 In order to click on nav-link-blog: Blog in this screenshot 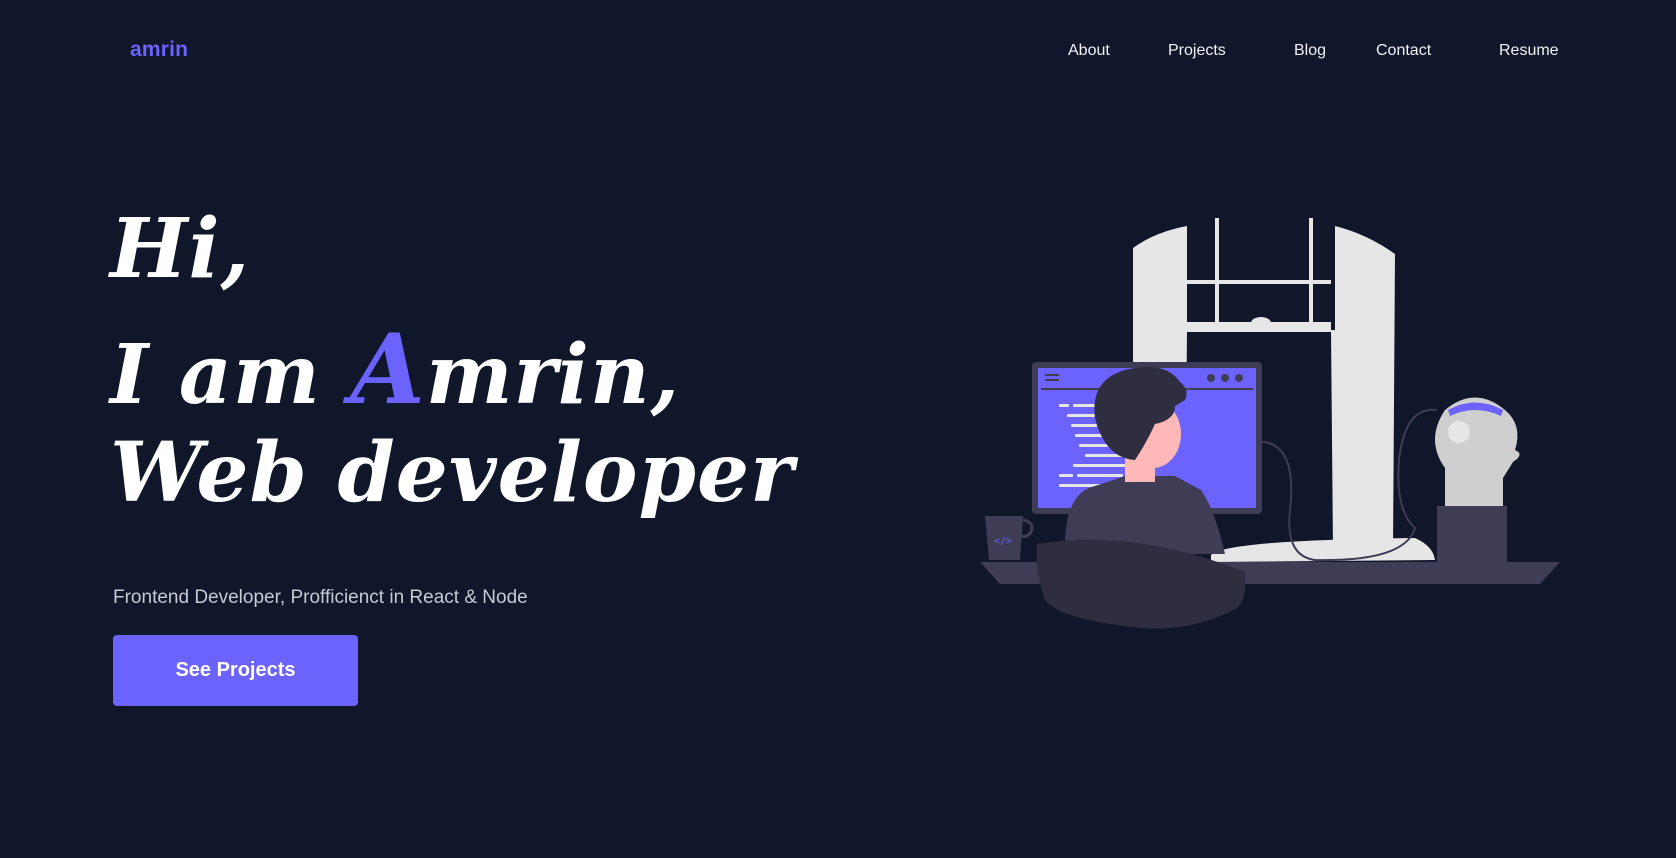, I will do `click(1310, 51)`.